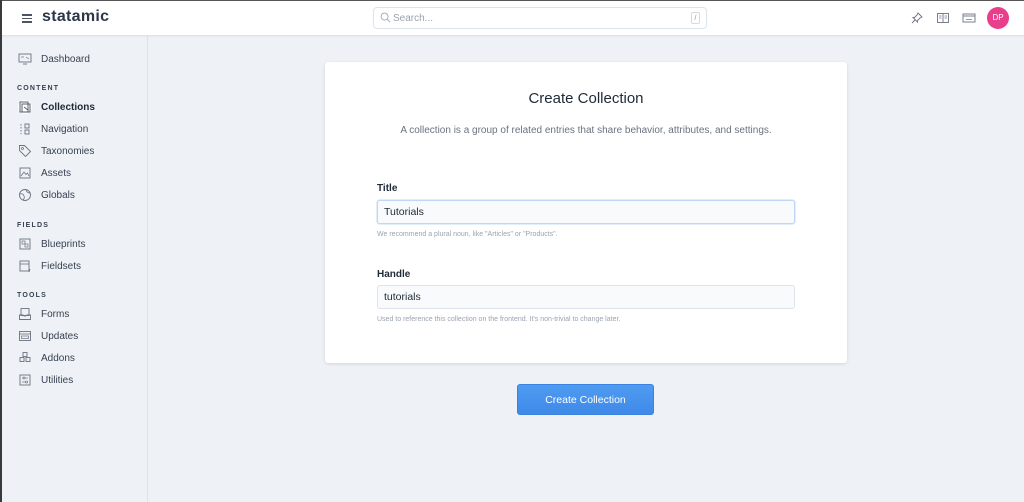  What do you see at coordinates (57, 380) in the screenshot?
I see `sidebar-item-label: Utilities` at bounding box center [57, 380].